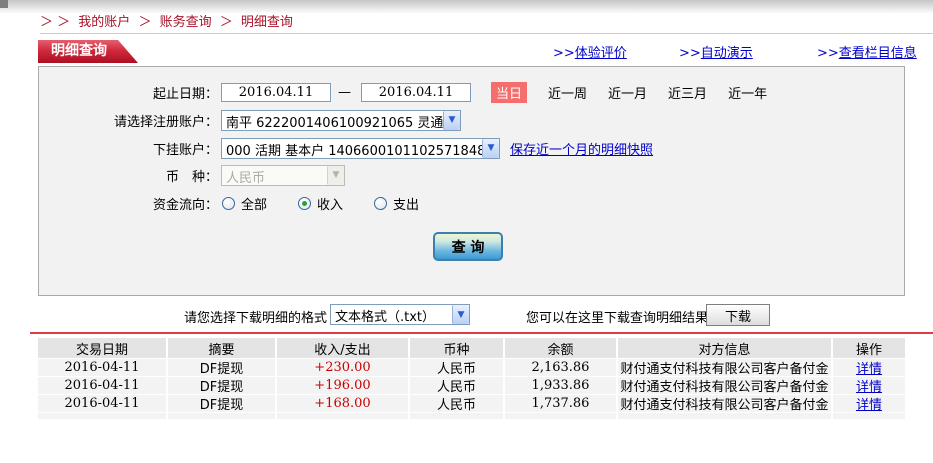  I want to click on link-label: 自动演示, so click(726, 53).